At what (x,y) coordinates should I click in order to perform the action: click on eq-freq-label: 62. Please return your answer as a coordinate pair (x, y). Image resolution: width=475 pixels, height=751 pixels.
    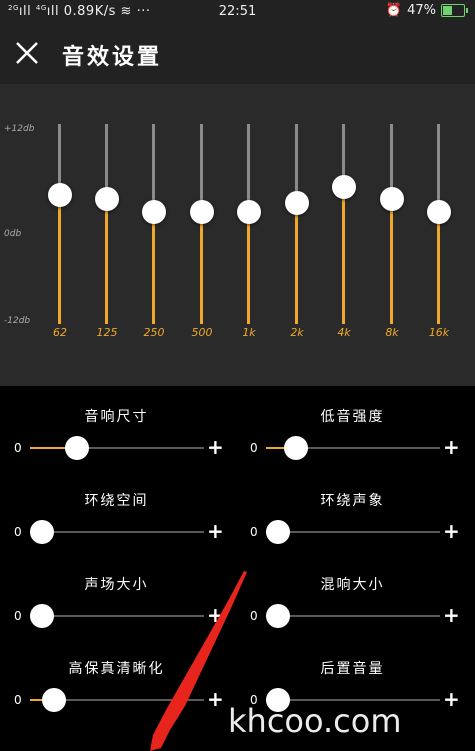
    Looking at the image, I should click on (60, 332).